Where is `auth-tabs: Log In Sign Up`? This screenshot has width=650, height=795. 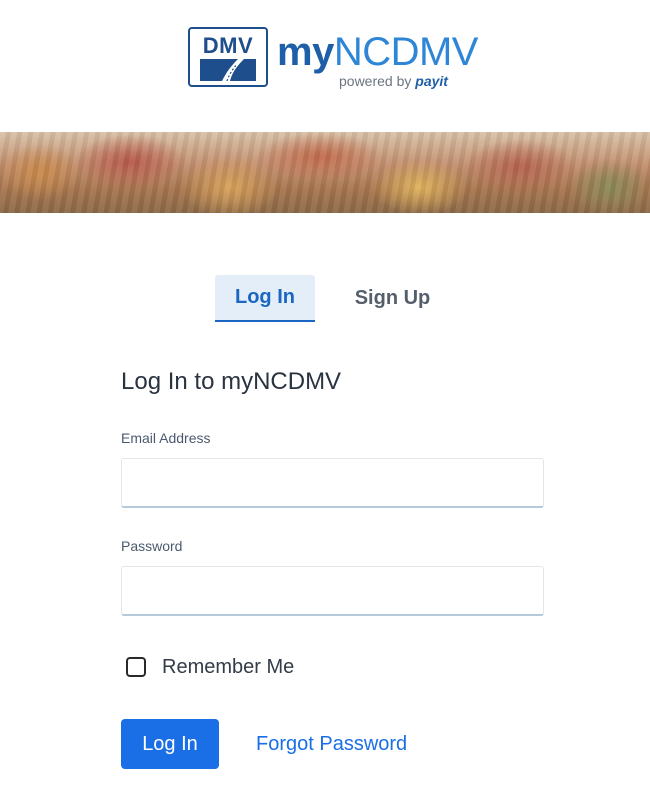 auth-tabs: Log In Sign Up is located at coordinates (342, 298).